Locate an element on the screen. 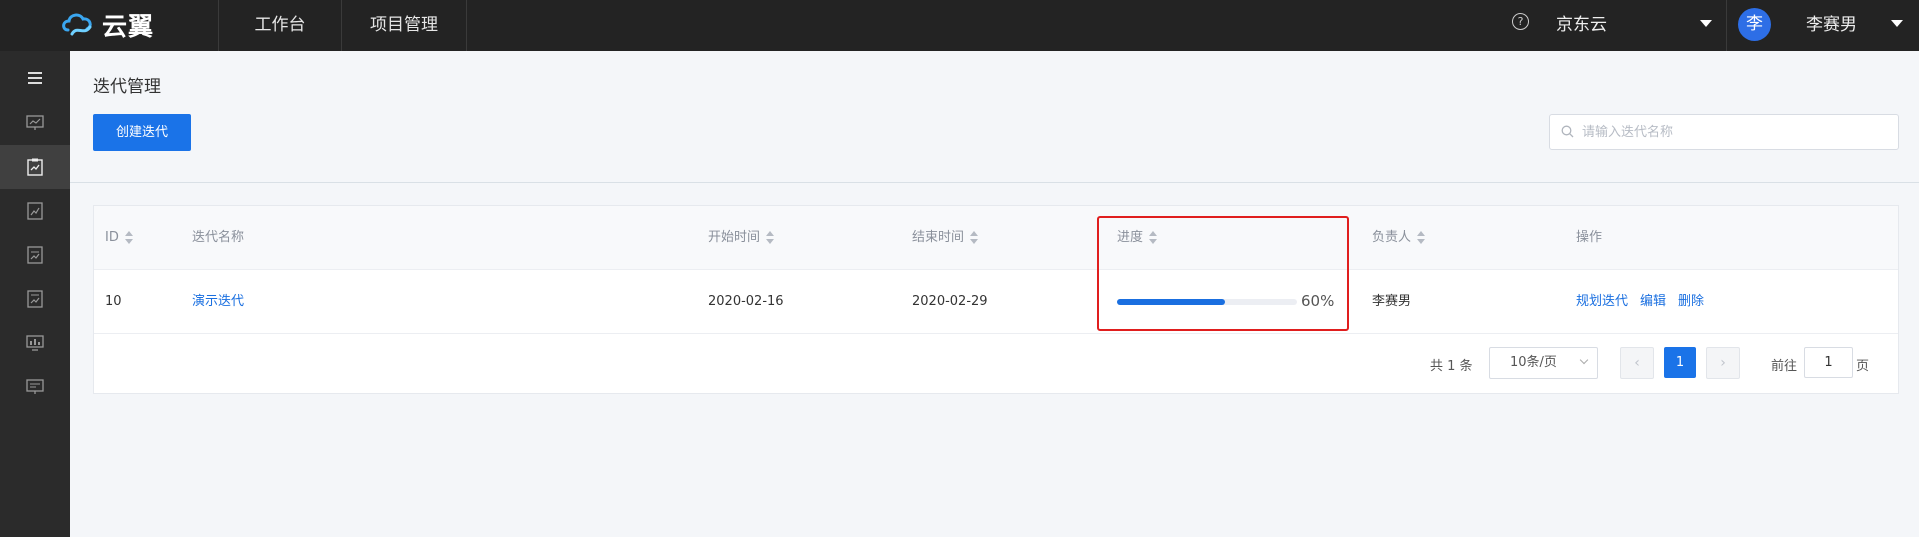 The width and height of the screenshot is (1919, 537). region-select: 京东云 is located at coordinates (1581, 25).